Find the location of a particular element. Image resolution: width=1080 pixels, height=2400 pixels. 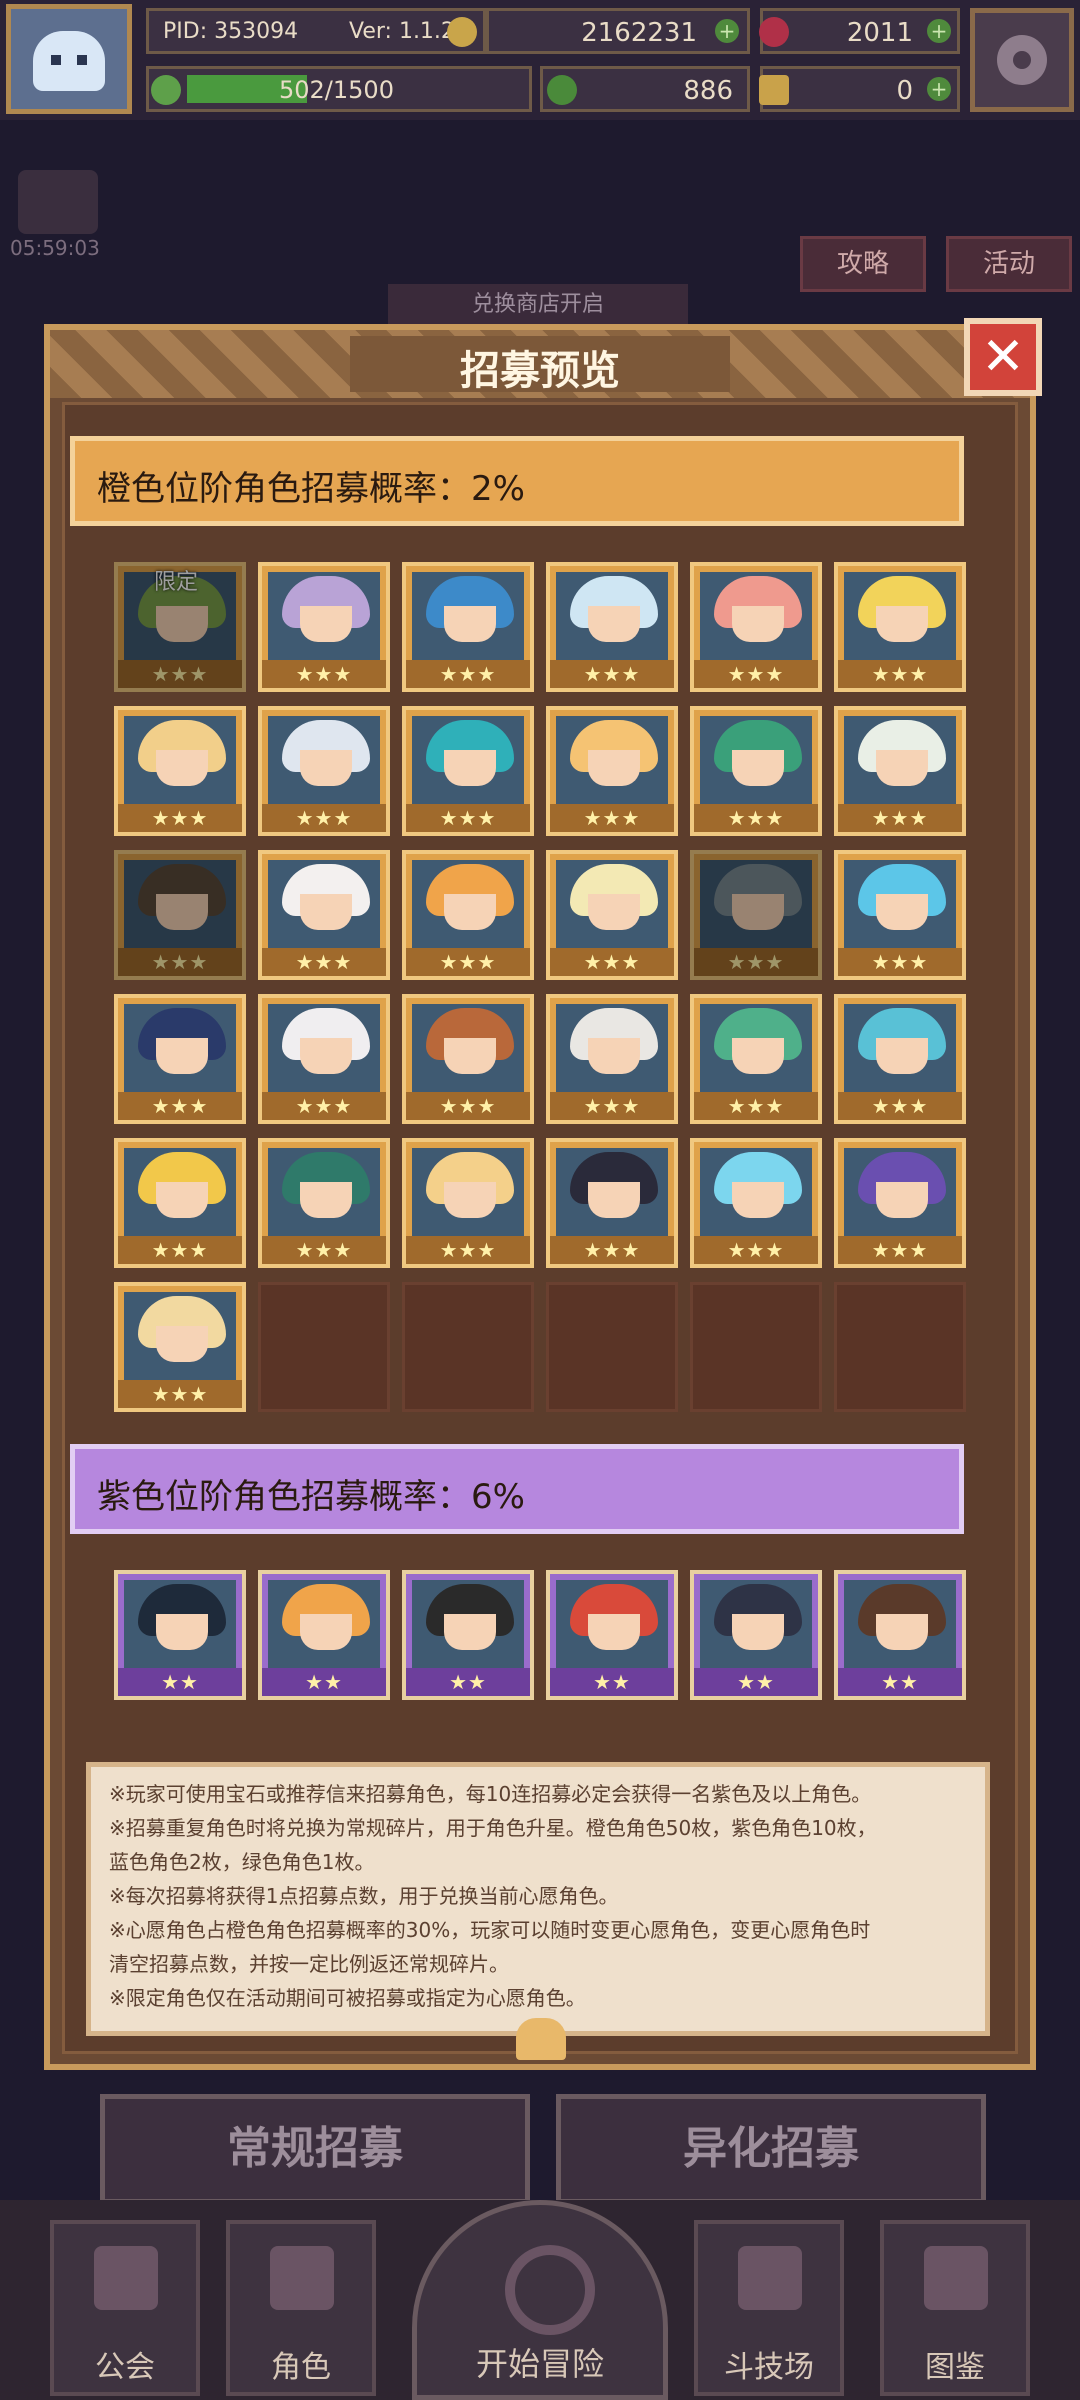

player-info: PID: 353094 Ver: 1.1.2.5 is located at coordinates (316, 31).